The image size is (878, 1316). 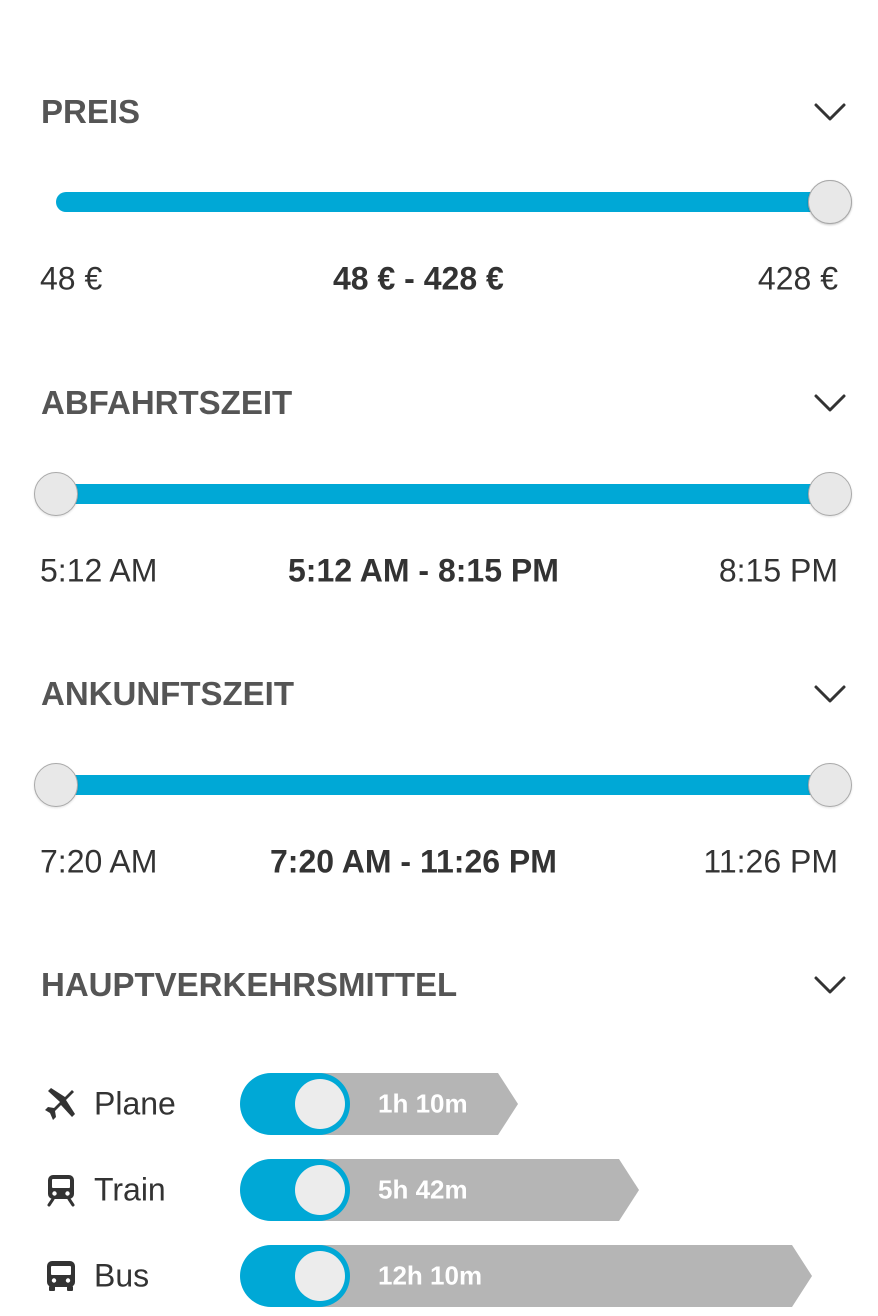 I want to click on arrival-range-slider, so click(x=443, y=785).